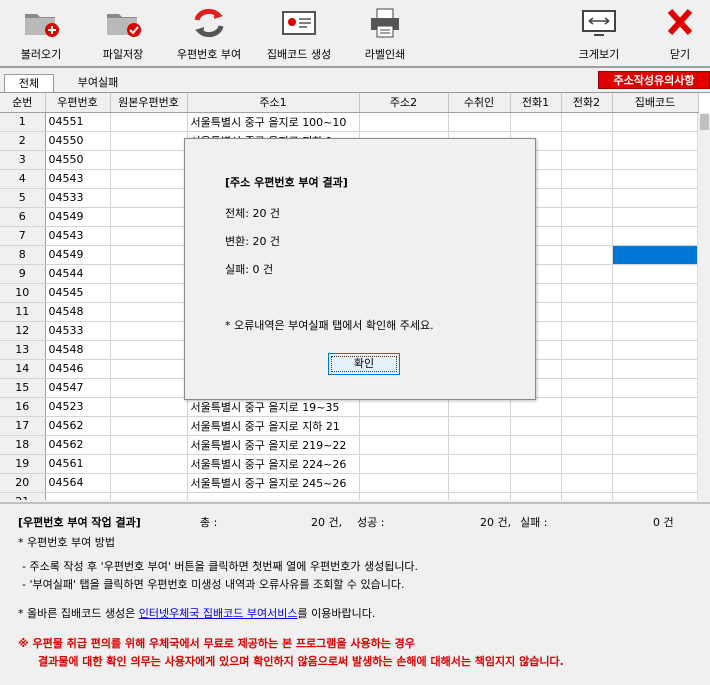 The width and height of the screenshot is (710, 685). What do you see at coordinates (364, 364) in the screenshot?
I see `ok-button: 확인` at bounding box center [364, 364].